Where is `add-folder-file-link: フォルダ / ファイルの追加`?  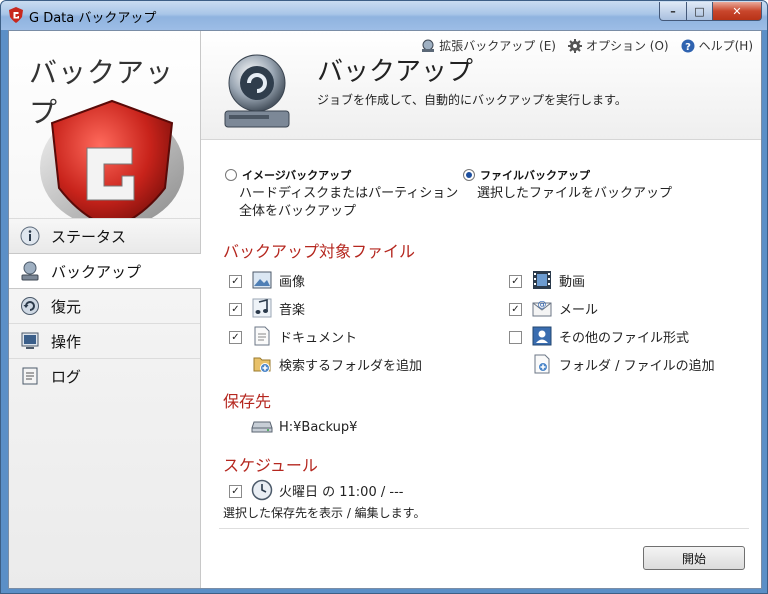
add-folder-file-link: フォルダ / ファイルの追加 is located at coordinates (623, 364).